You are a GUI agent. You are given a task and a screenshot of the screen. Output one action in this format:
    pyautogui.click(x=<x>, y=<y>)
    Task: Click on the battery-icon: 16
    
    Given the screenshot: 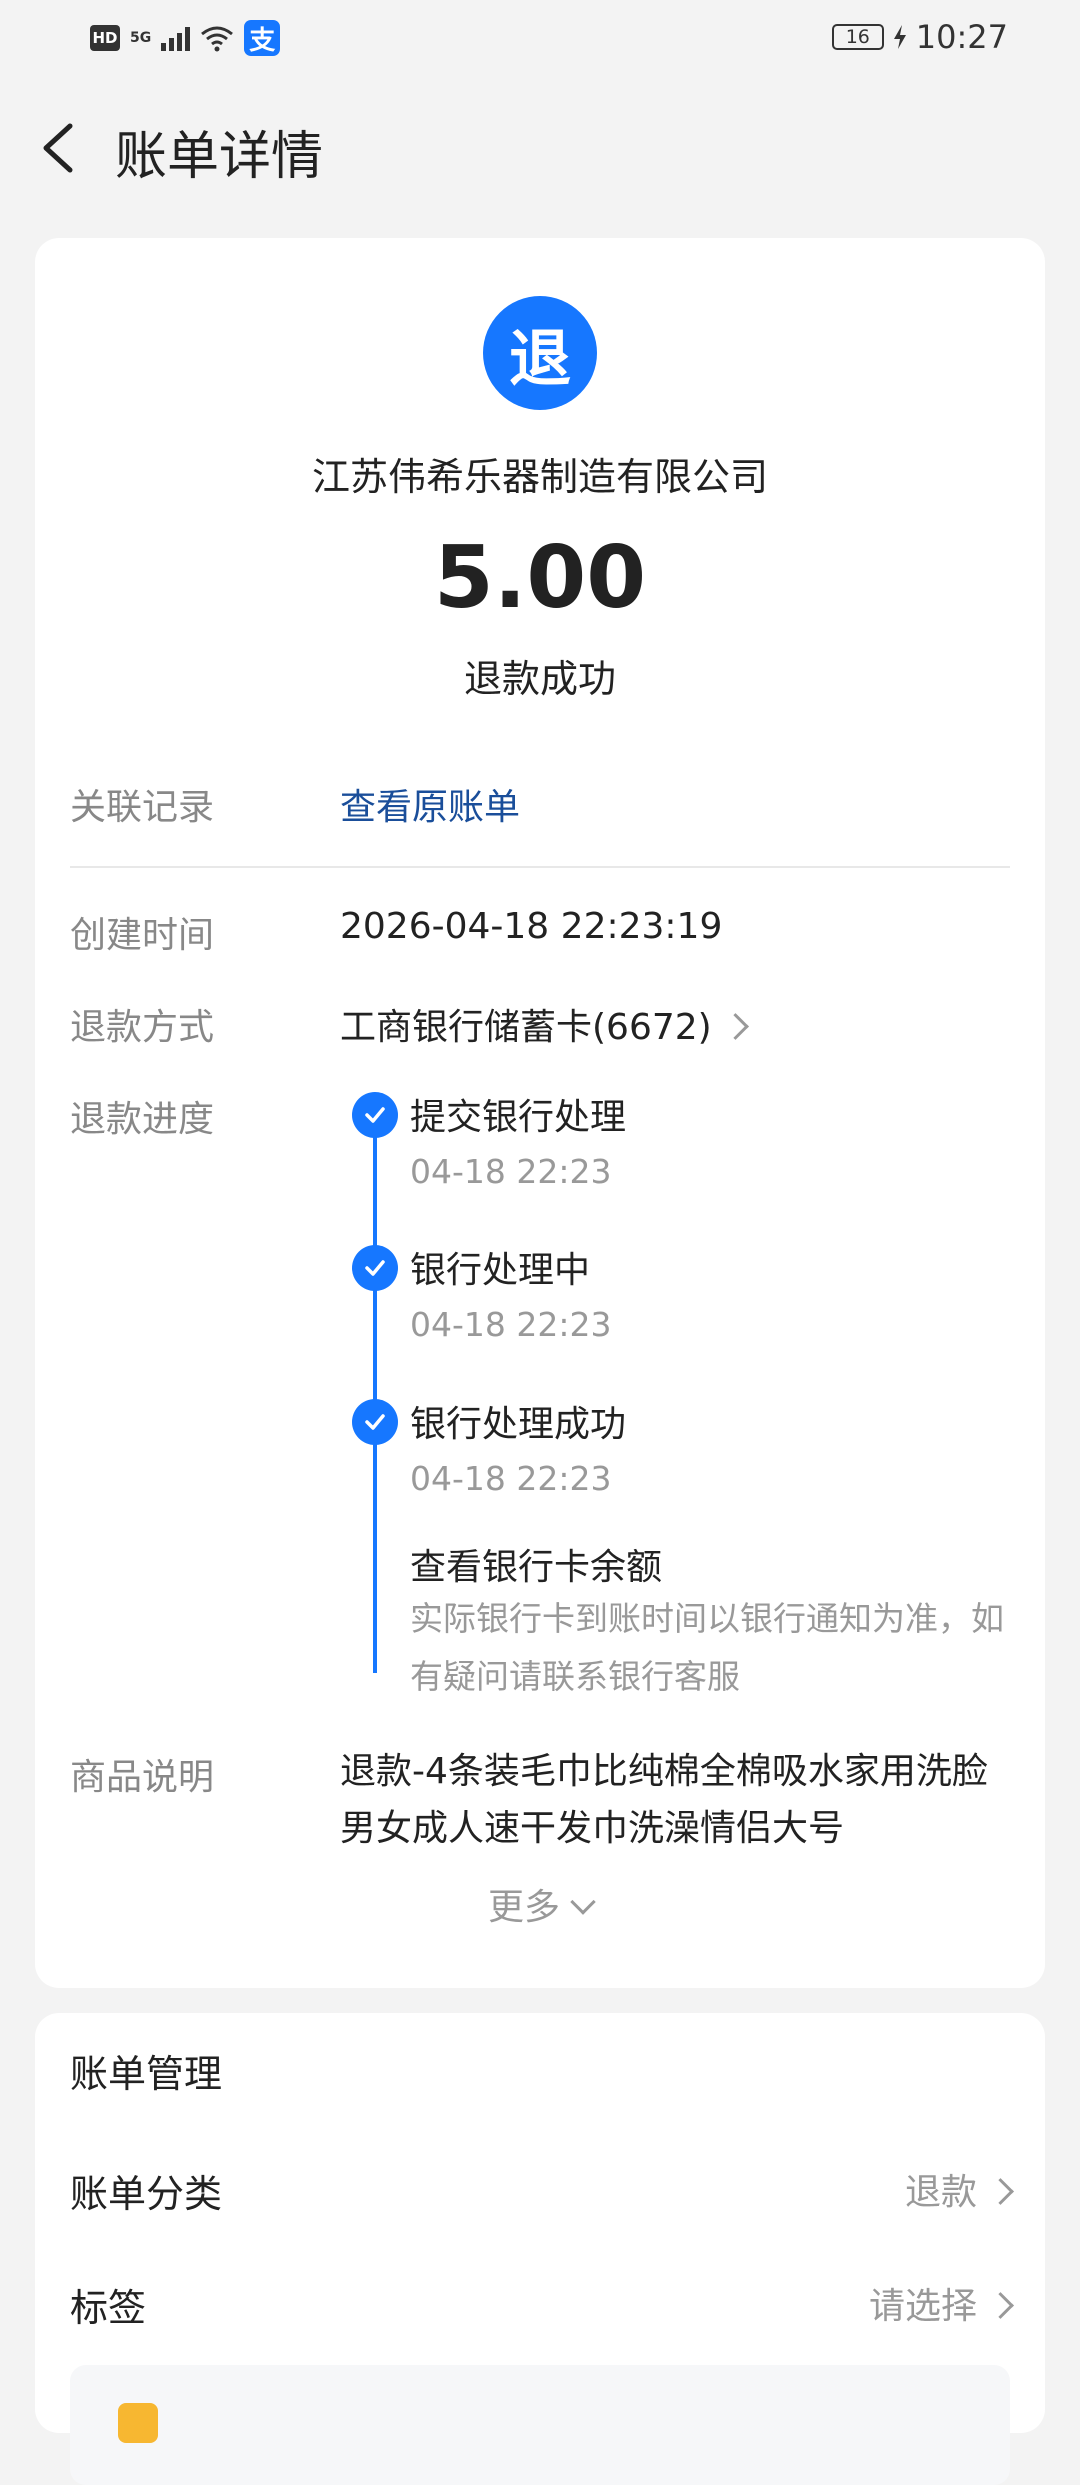 What is the action you would take?
    pyautogui.click(x=857, y=37)
    